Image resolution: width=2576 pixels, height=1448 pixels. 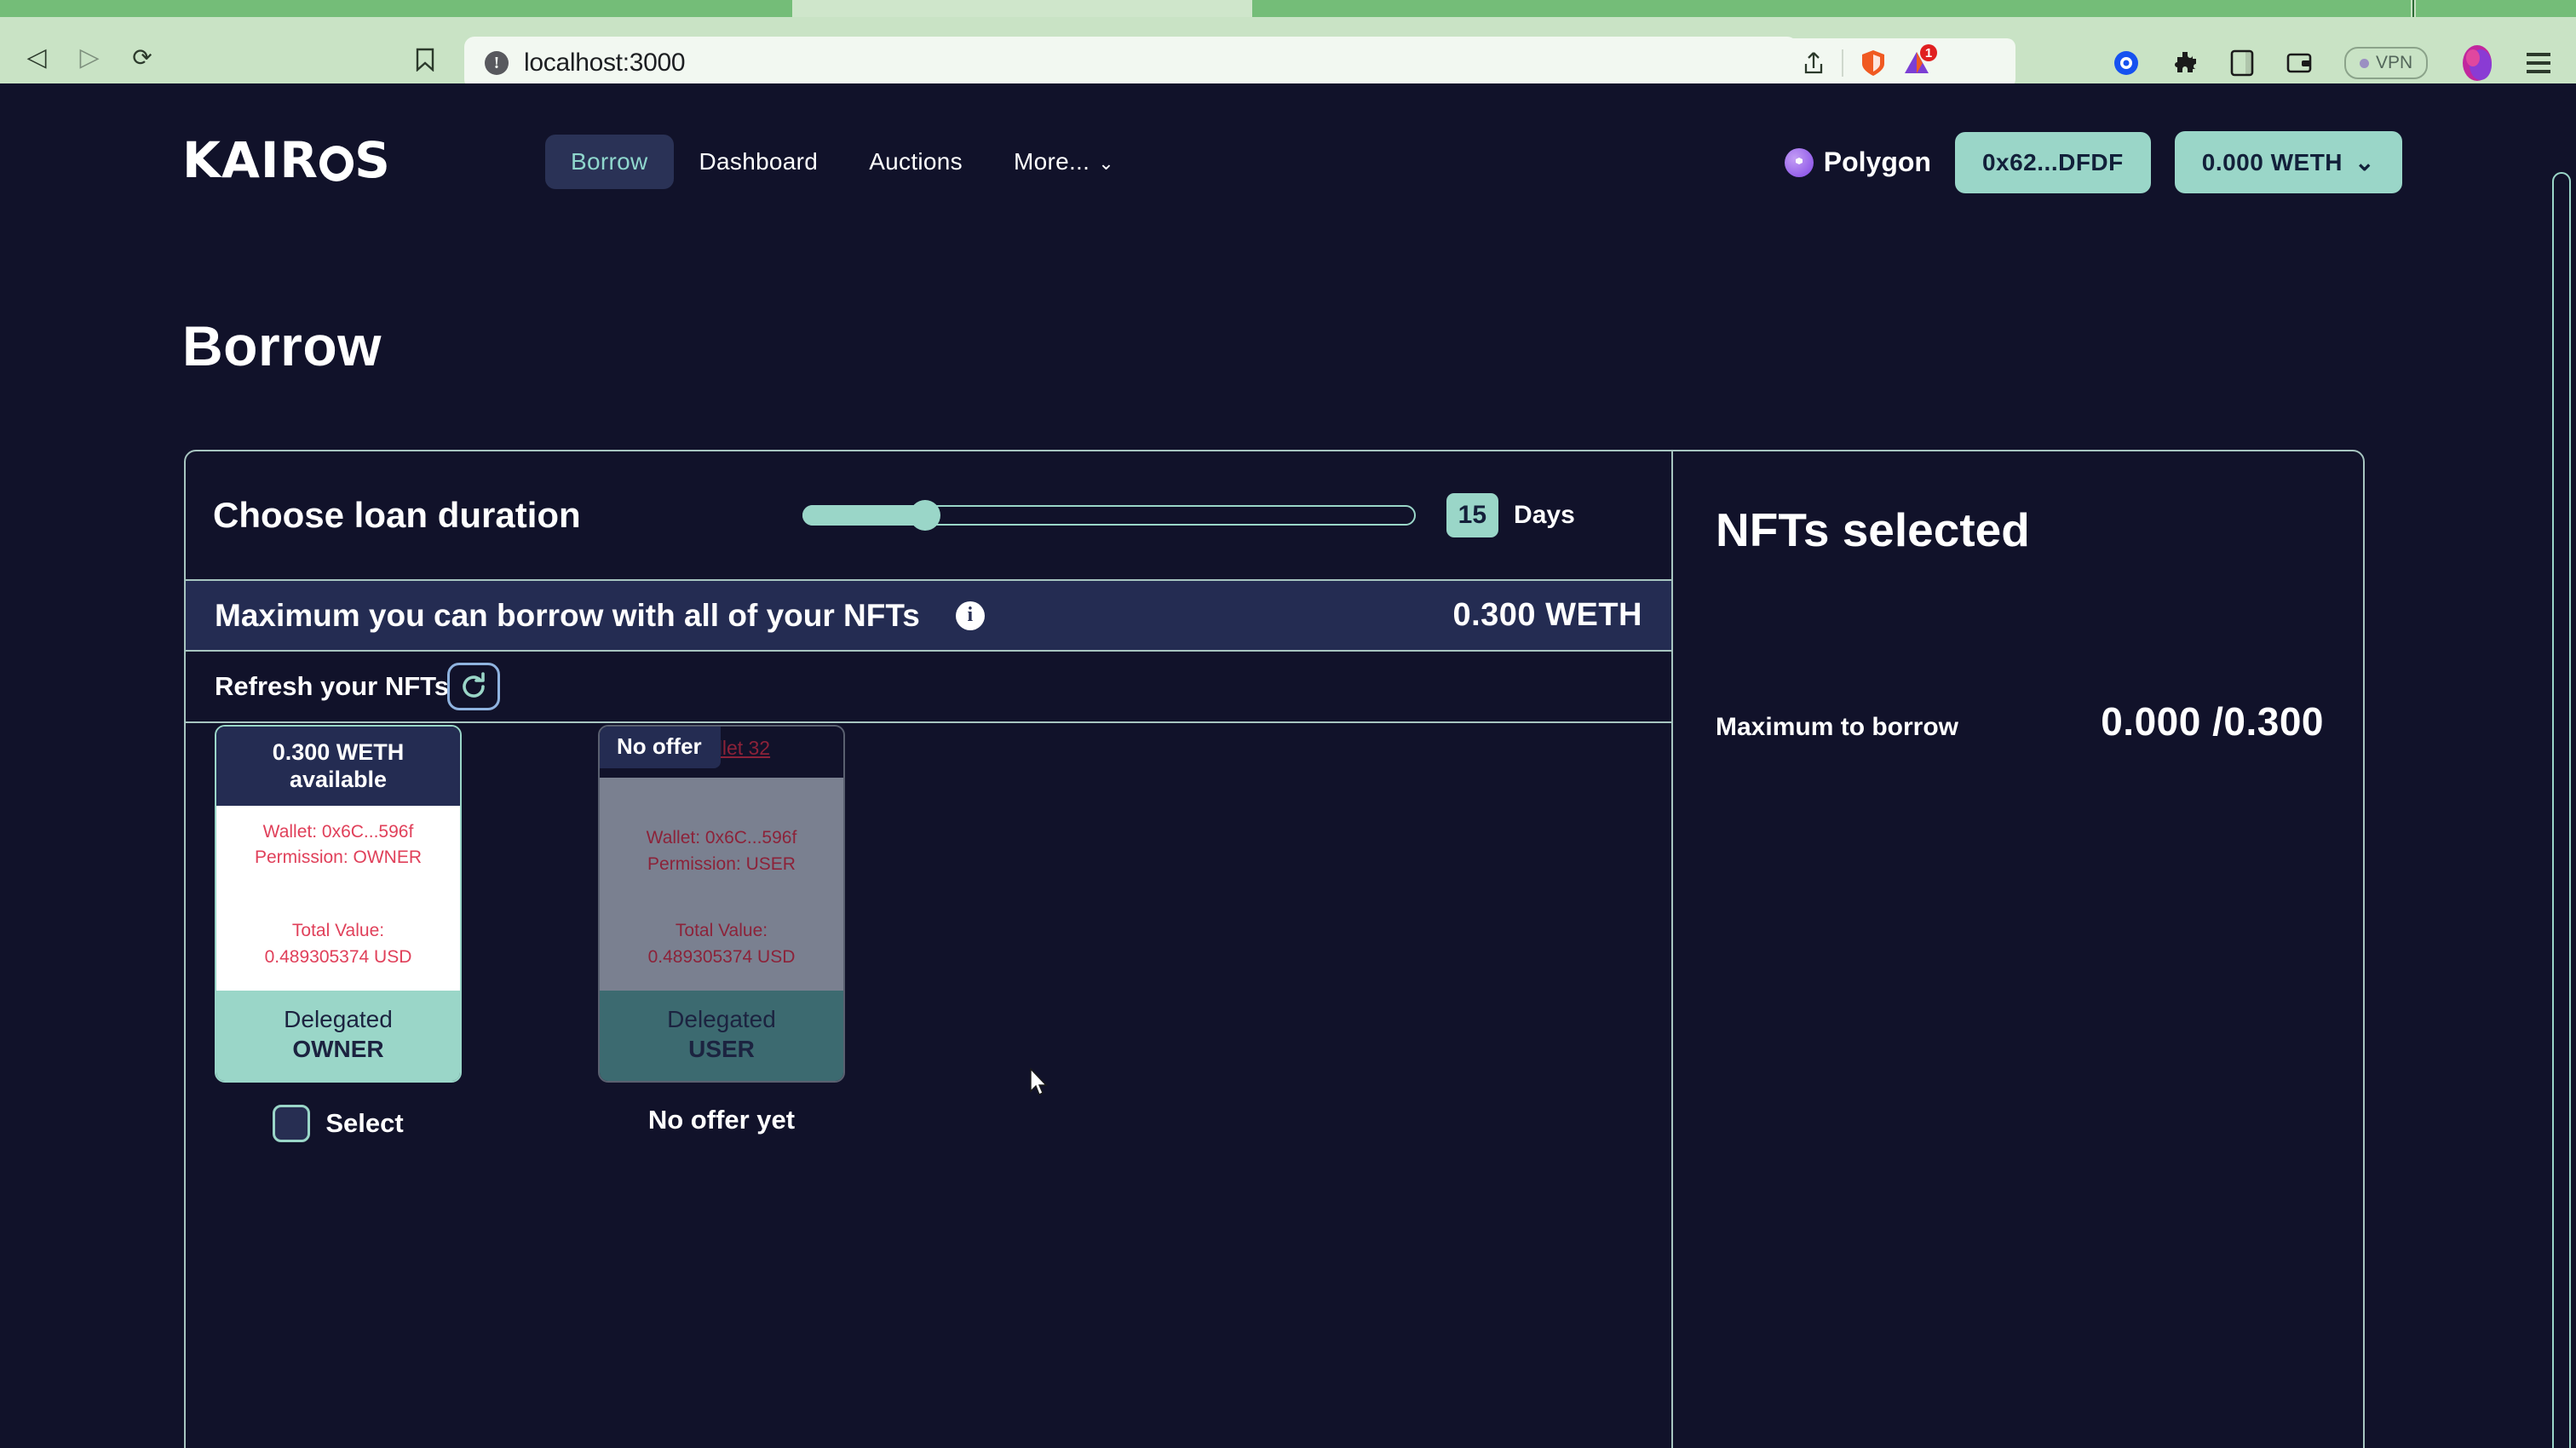 What do you see at coordinates (2242, 63) in the screenshot?
I see `sidebar-panel-icon` at bounding box center [2242, 63].